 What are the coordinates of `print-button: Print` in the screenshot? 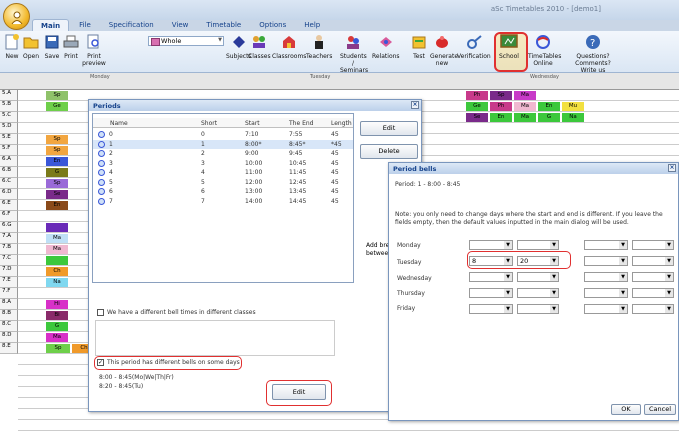 It's located at (71, 46).